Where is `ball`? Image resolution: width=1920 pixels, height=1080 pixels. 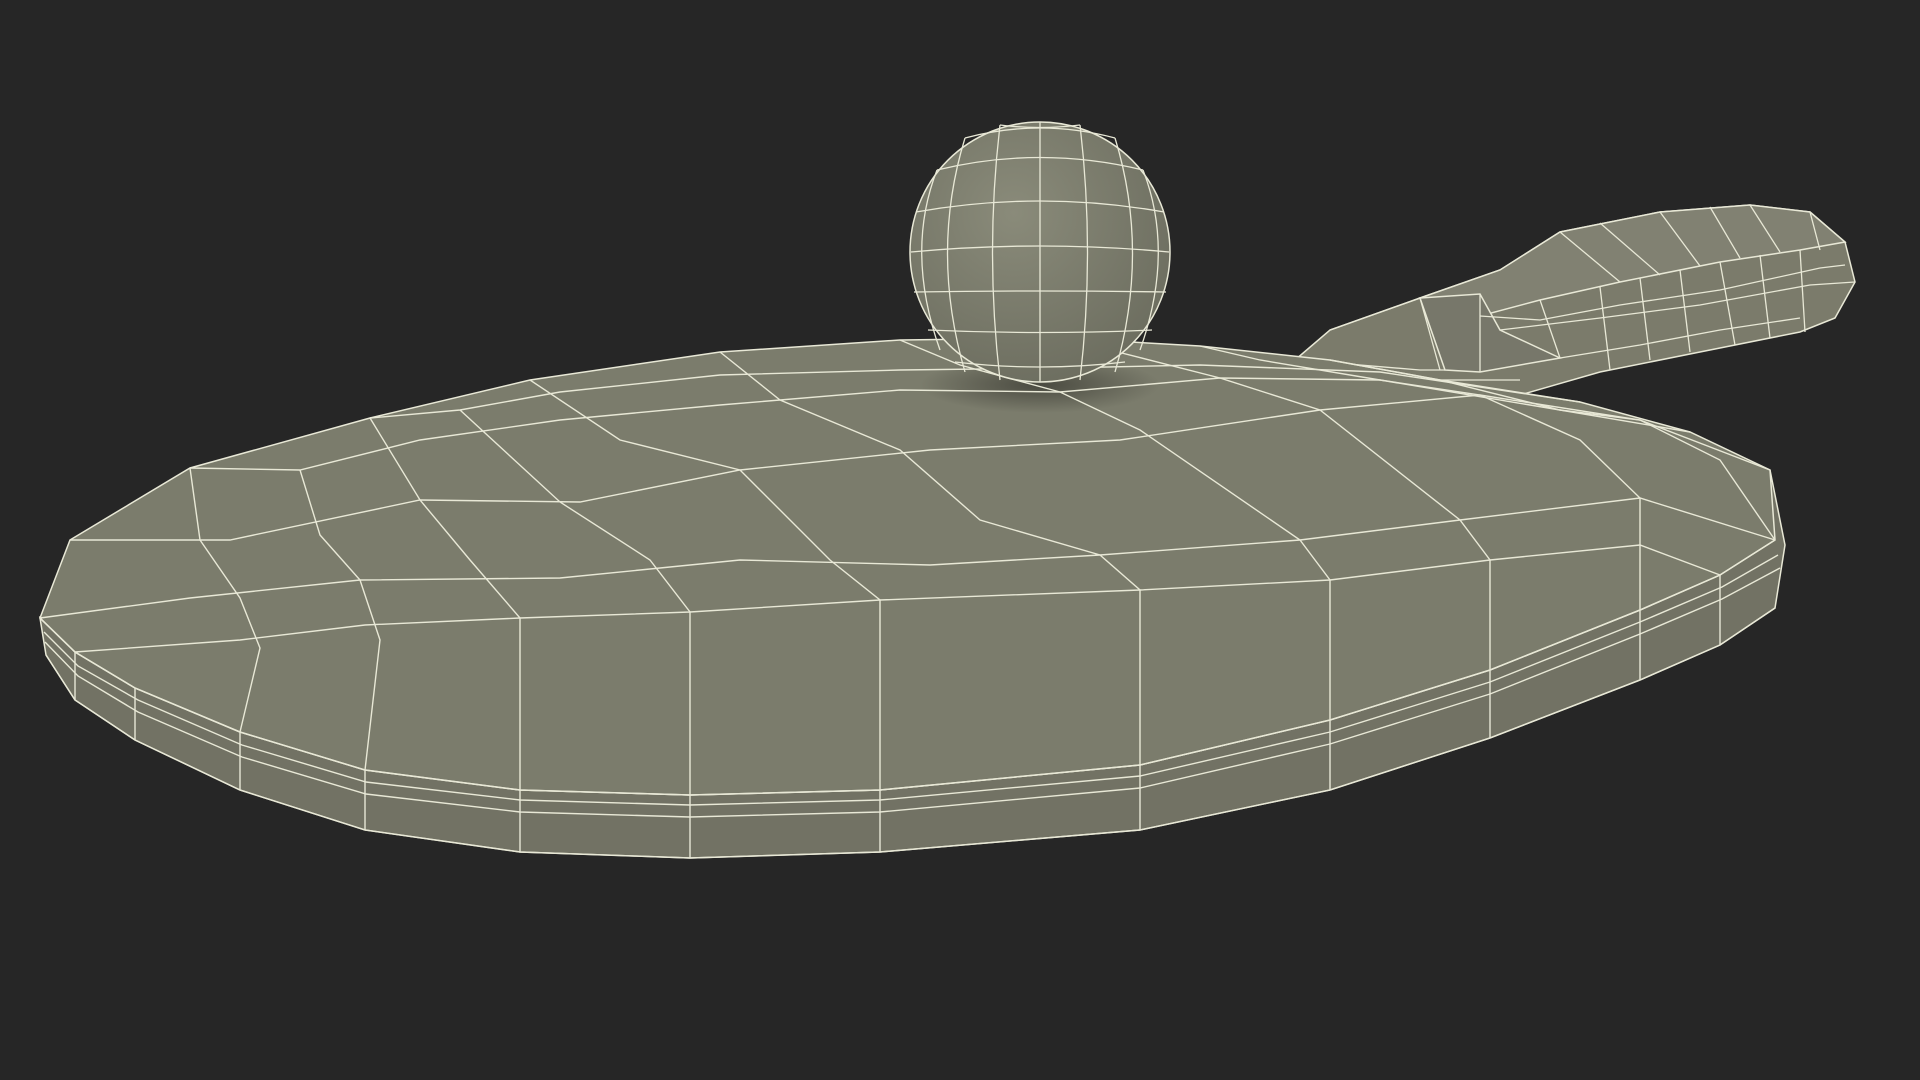 ball is located at coordinates (1040, 252).